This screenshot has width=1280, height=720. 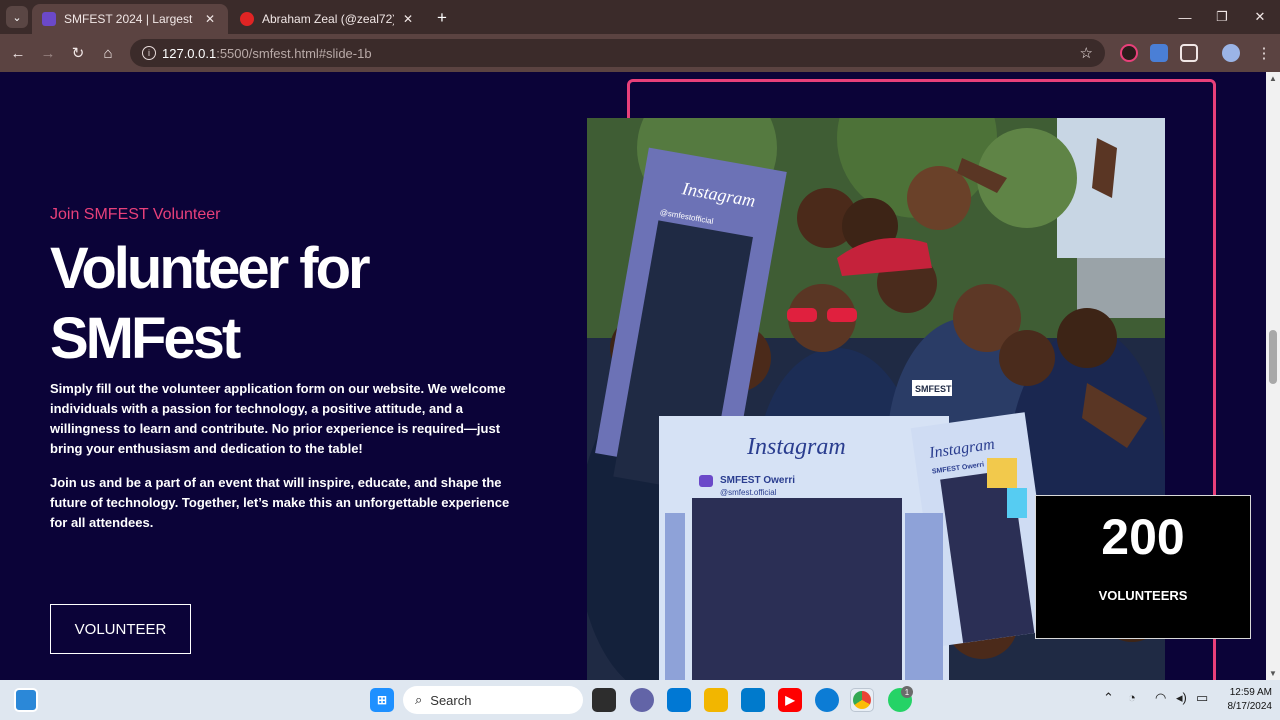 I want to click on notification-badge: 1, so click(x=907, y=692).